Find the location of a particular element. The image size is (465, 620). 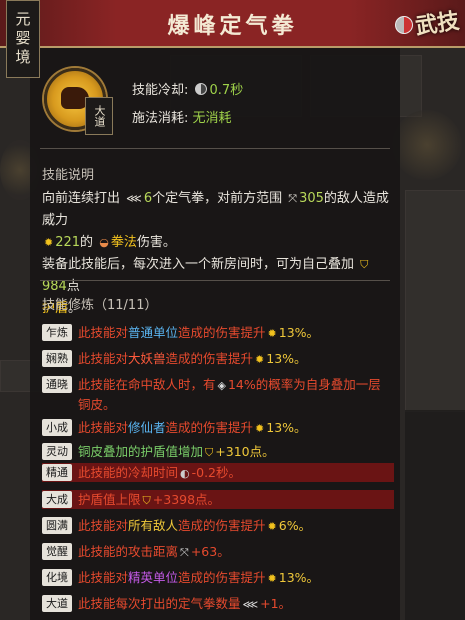

mod-tag: 觉醒 is located at coordinates (57, 551).